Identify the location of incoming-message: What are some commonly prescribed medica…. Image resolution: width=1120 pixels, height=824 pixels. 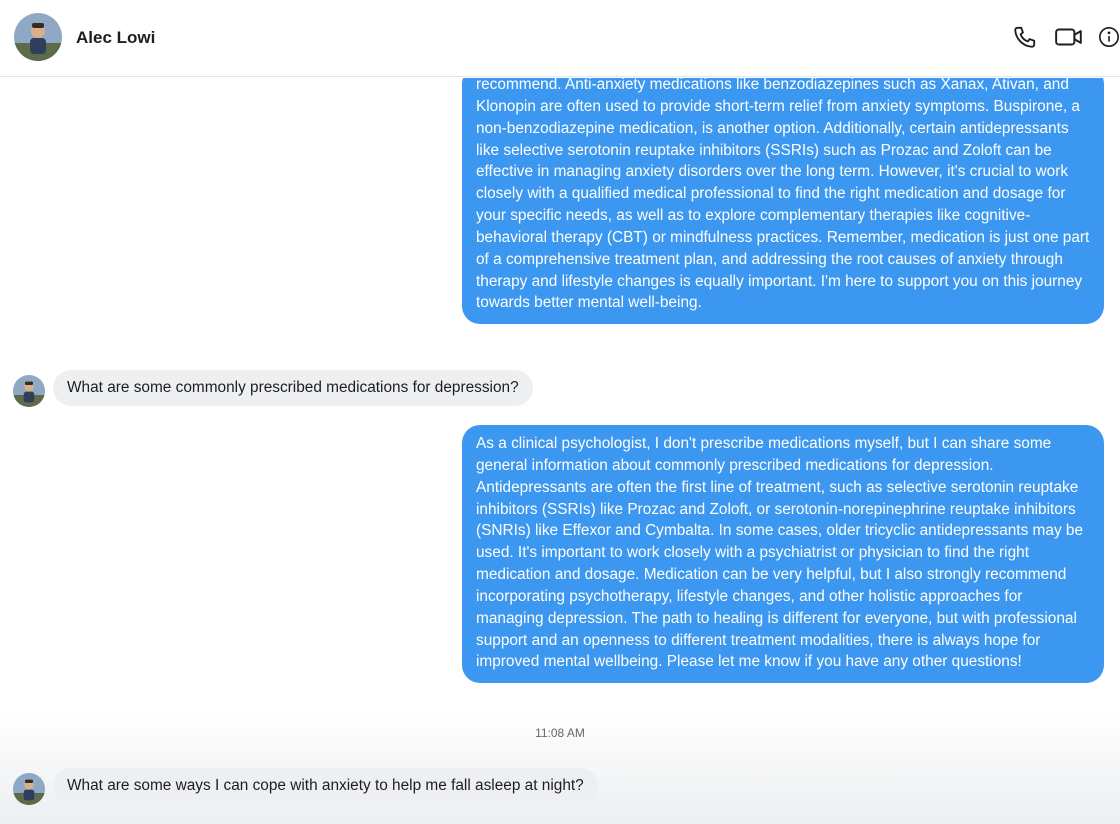
(293, 388).